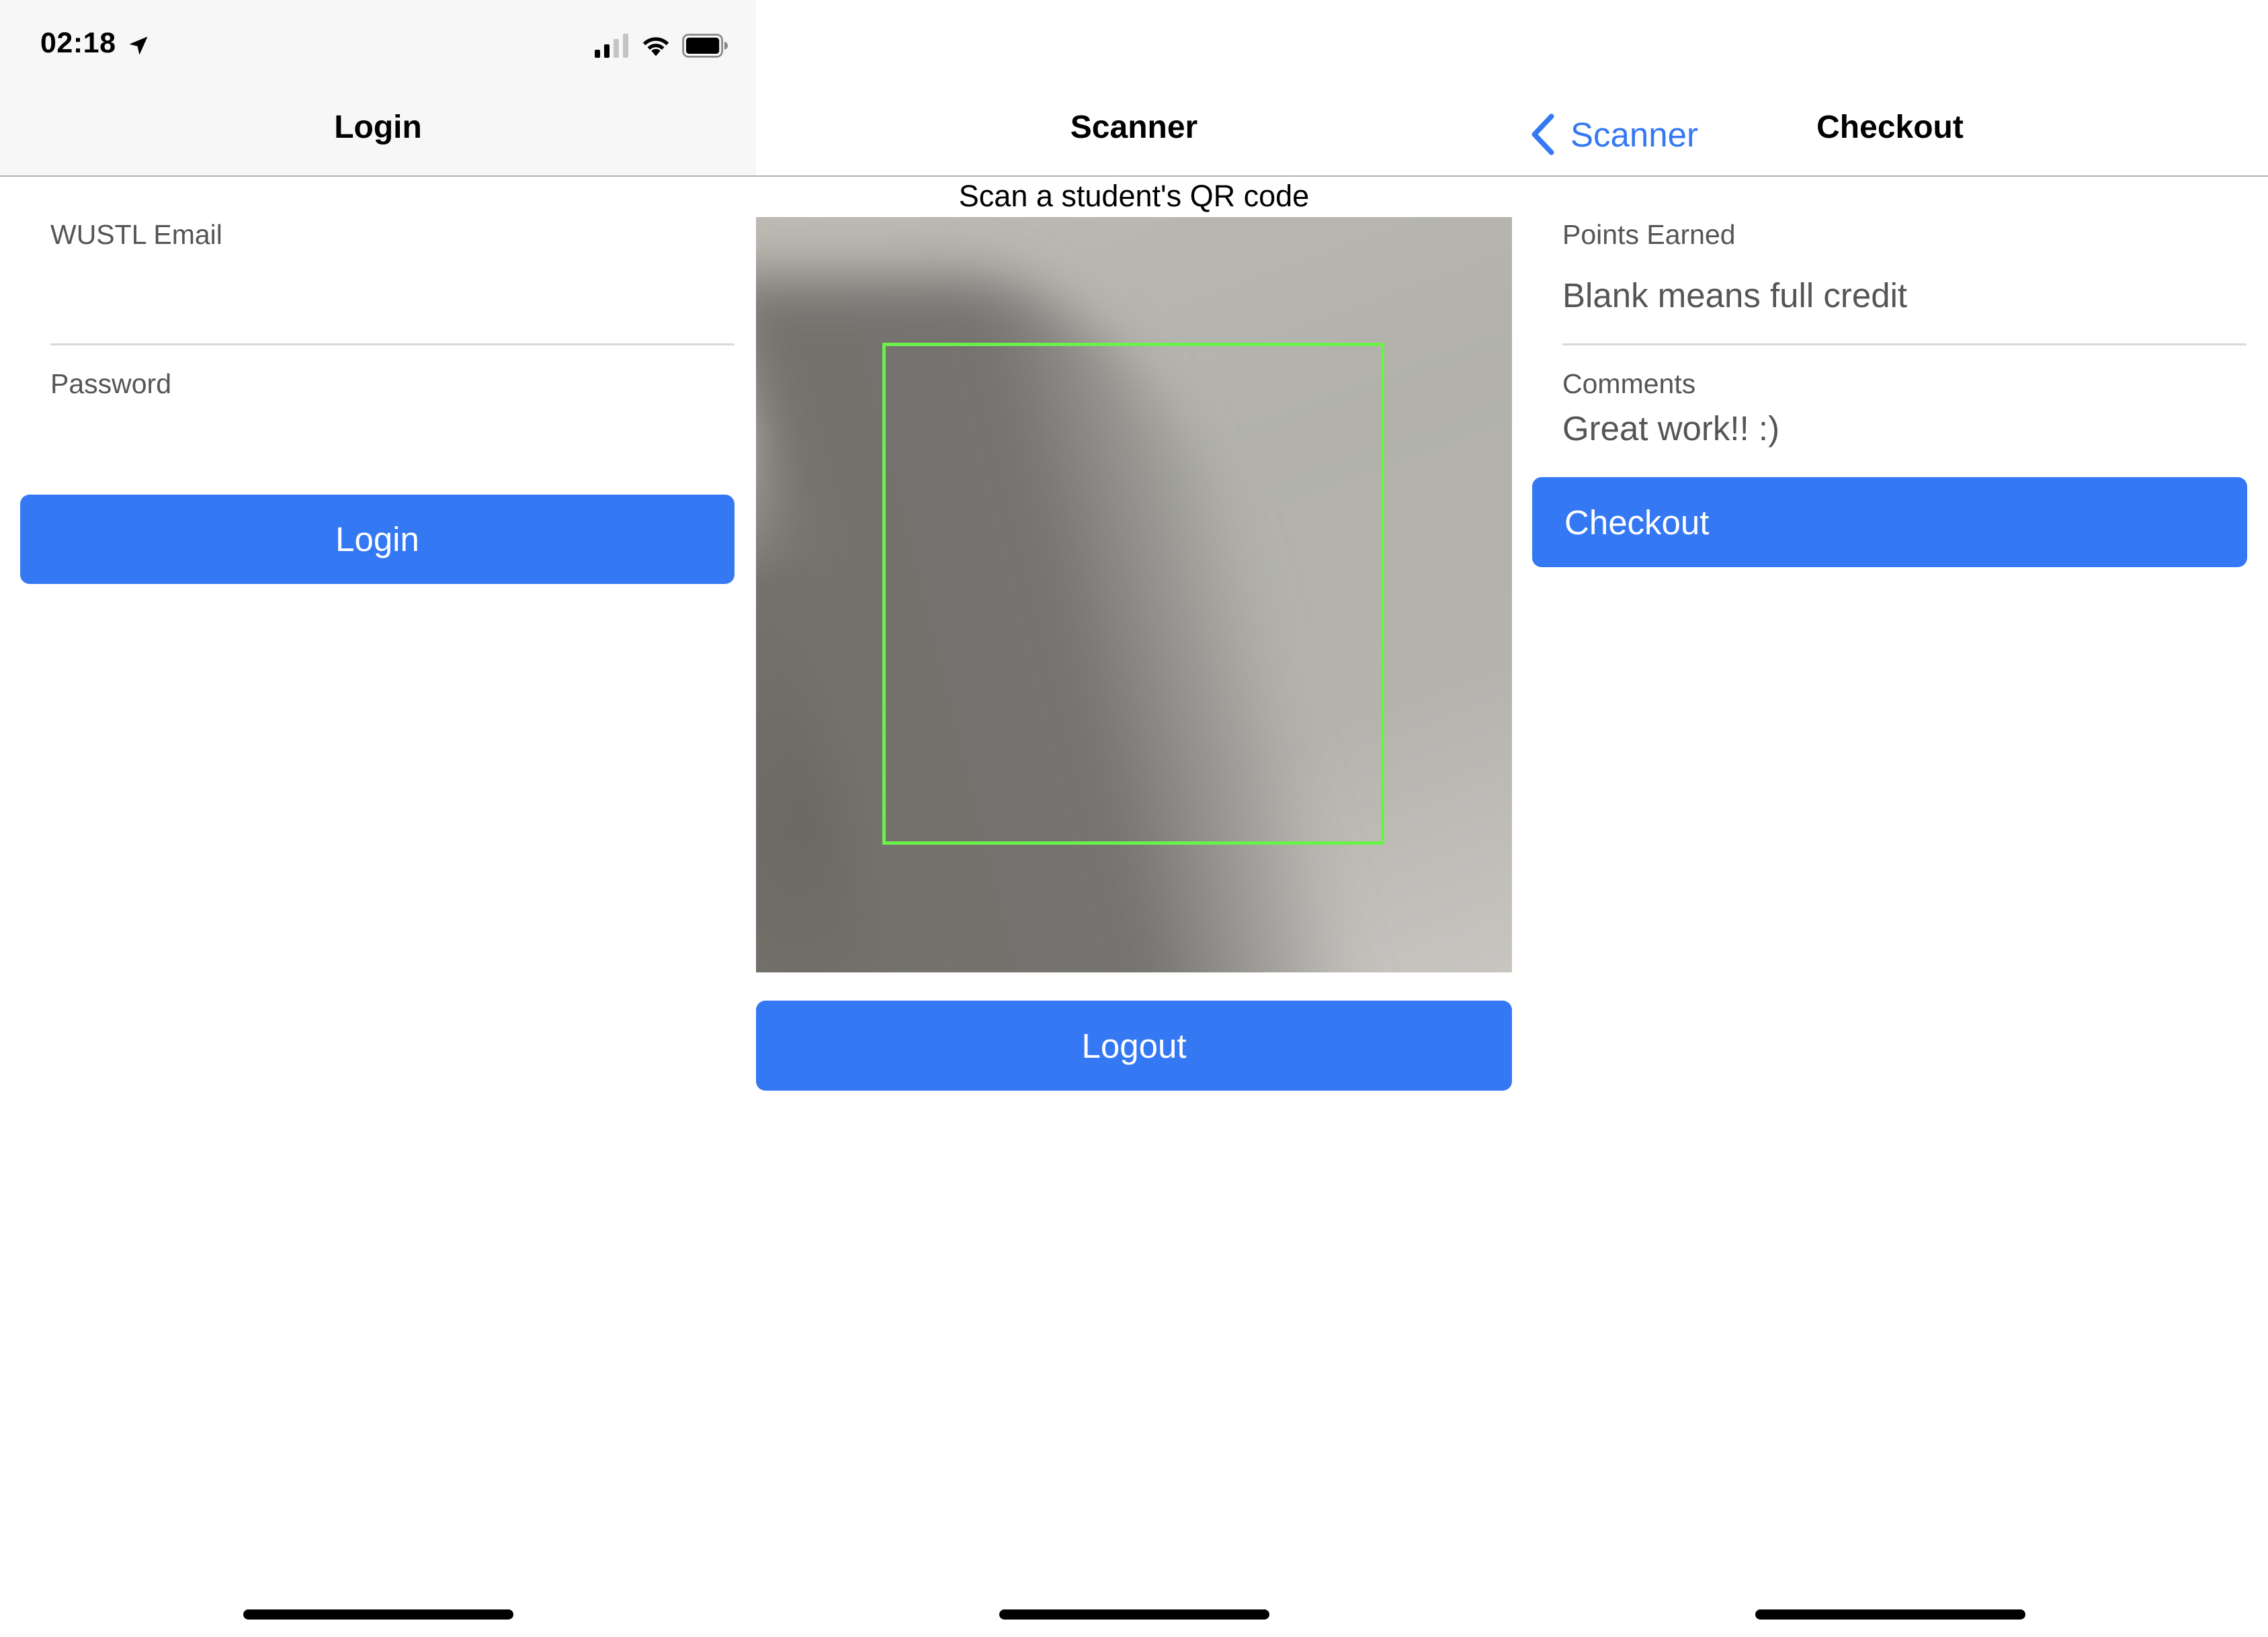  Describe the element at coordinates (1134, 128) in the screenshot. I see `page-title: Scanner` at that location.